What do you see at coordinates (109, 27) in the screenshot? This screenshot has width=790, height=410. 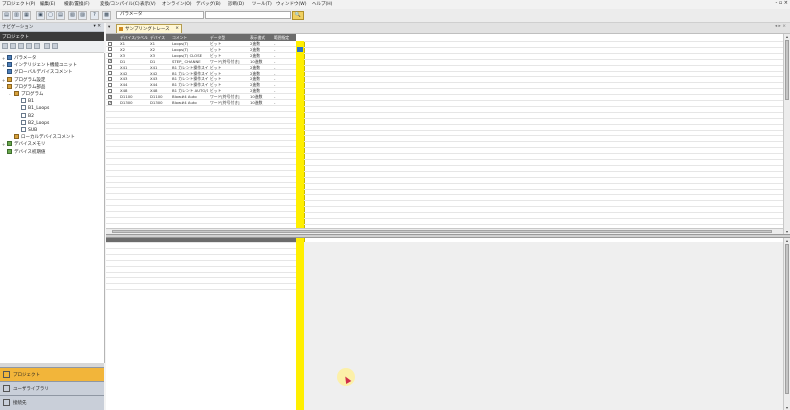 I see `tab-list-icon: ▾` at bounding box center [109, 27].